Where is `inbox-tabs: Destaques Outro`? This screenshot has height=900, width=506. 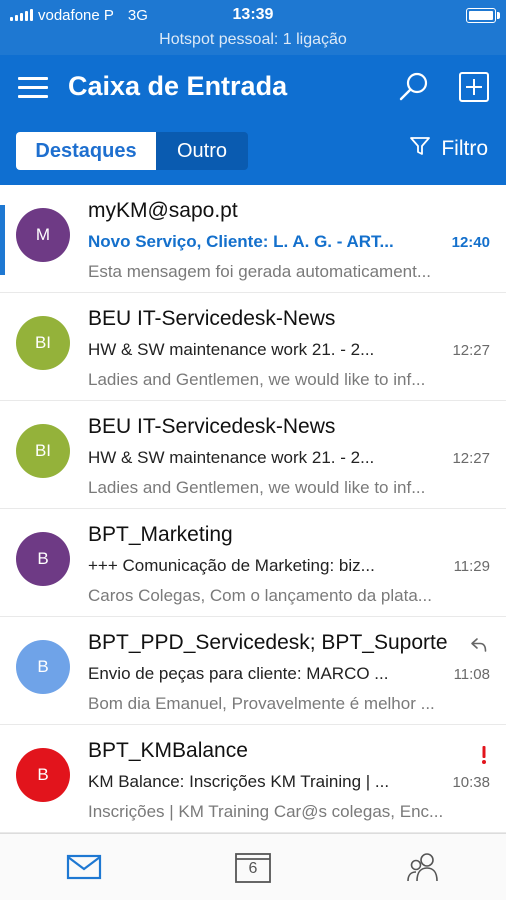 inbox-tabs: Destaques Outro is located at coordinates (132, 151).